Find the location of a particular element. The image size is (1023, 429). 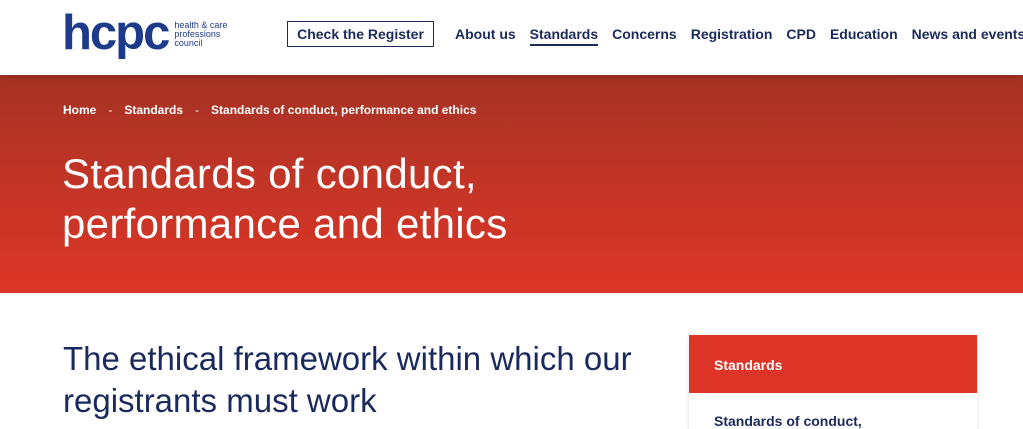

breadcrumb-home: Home is located at coordinates (79, 110).